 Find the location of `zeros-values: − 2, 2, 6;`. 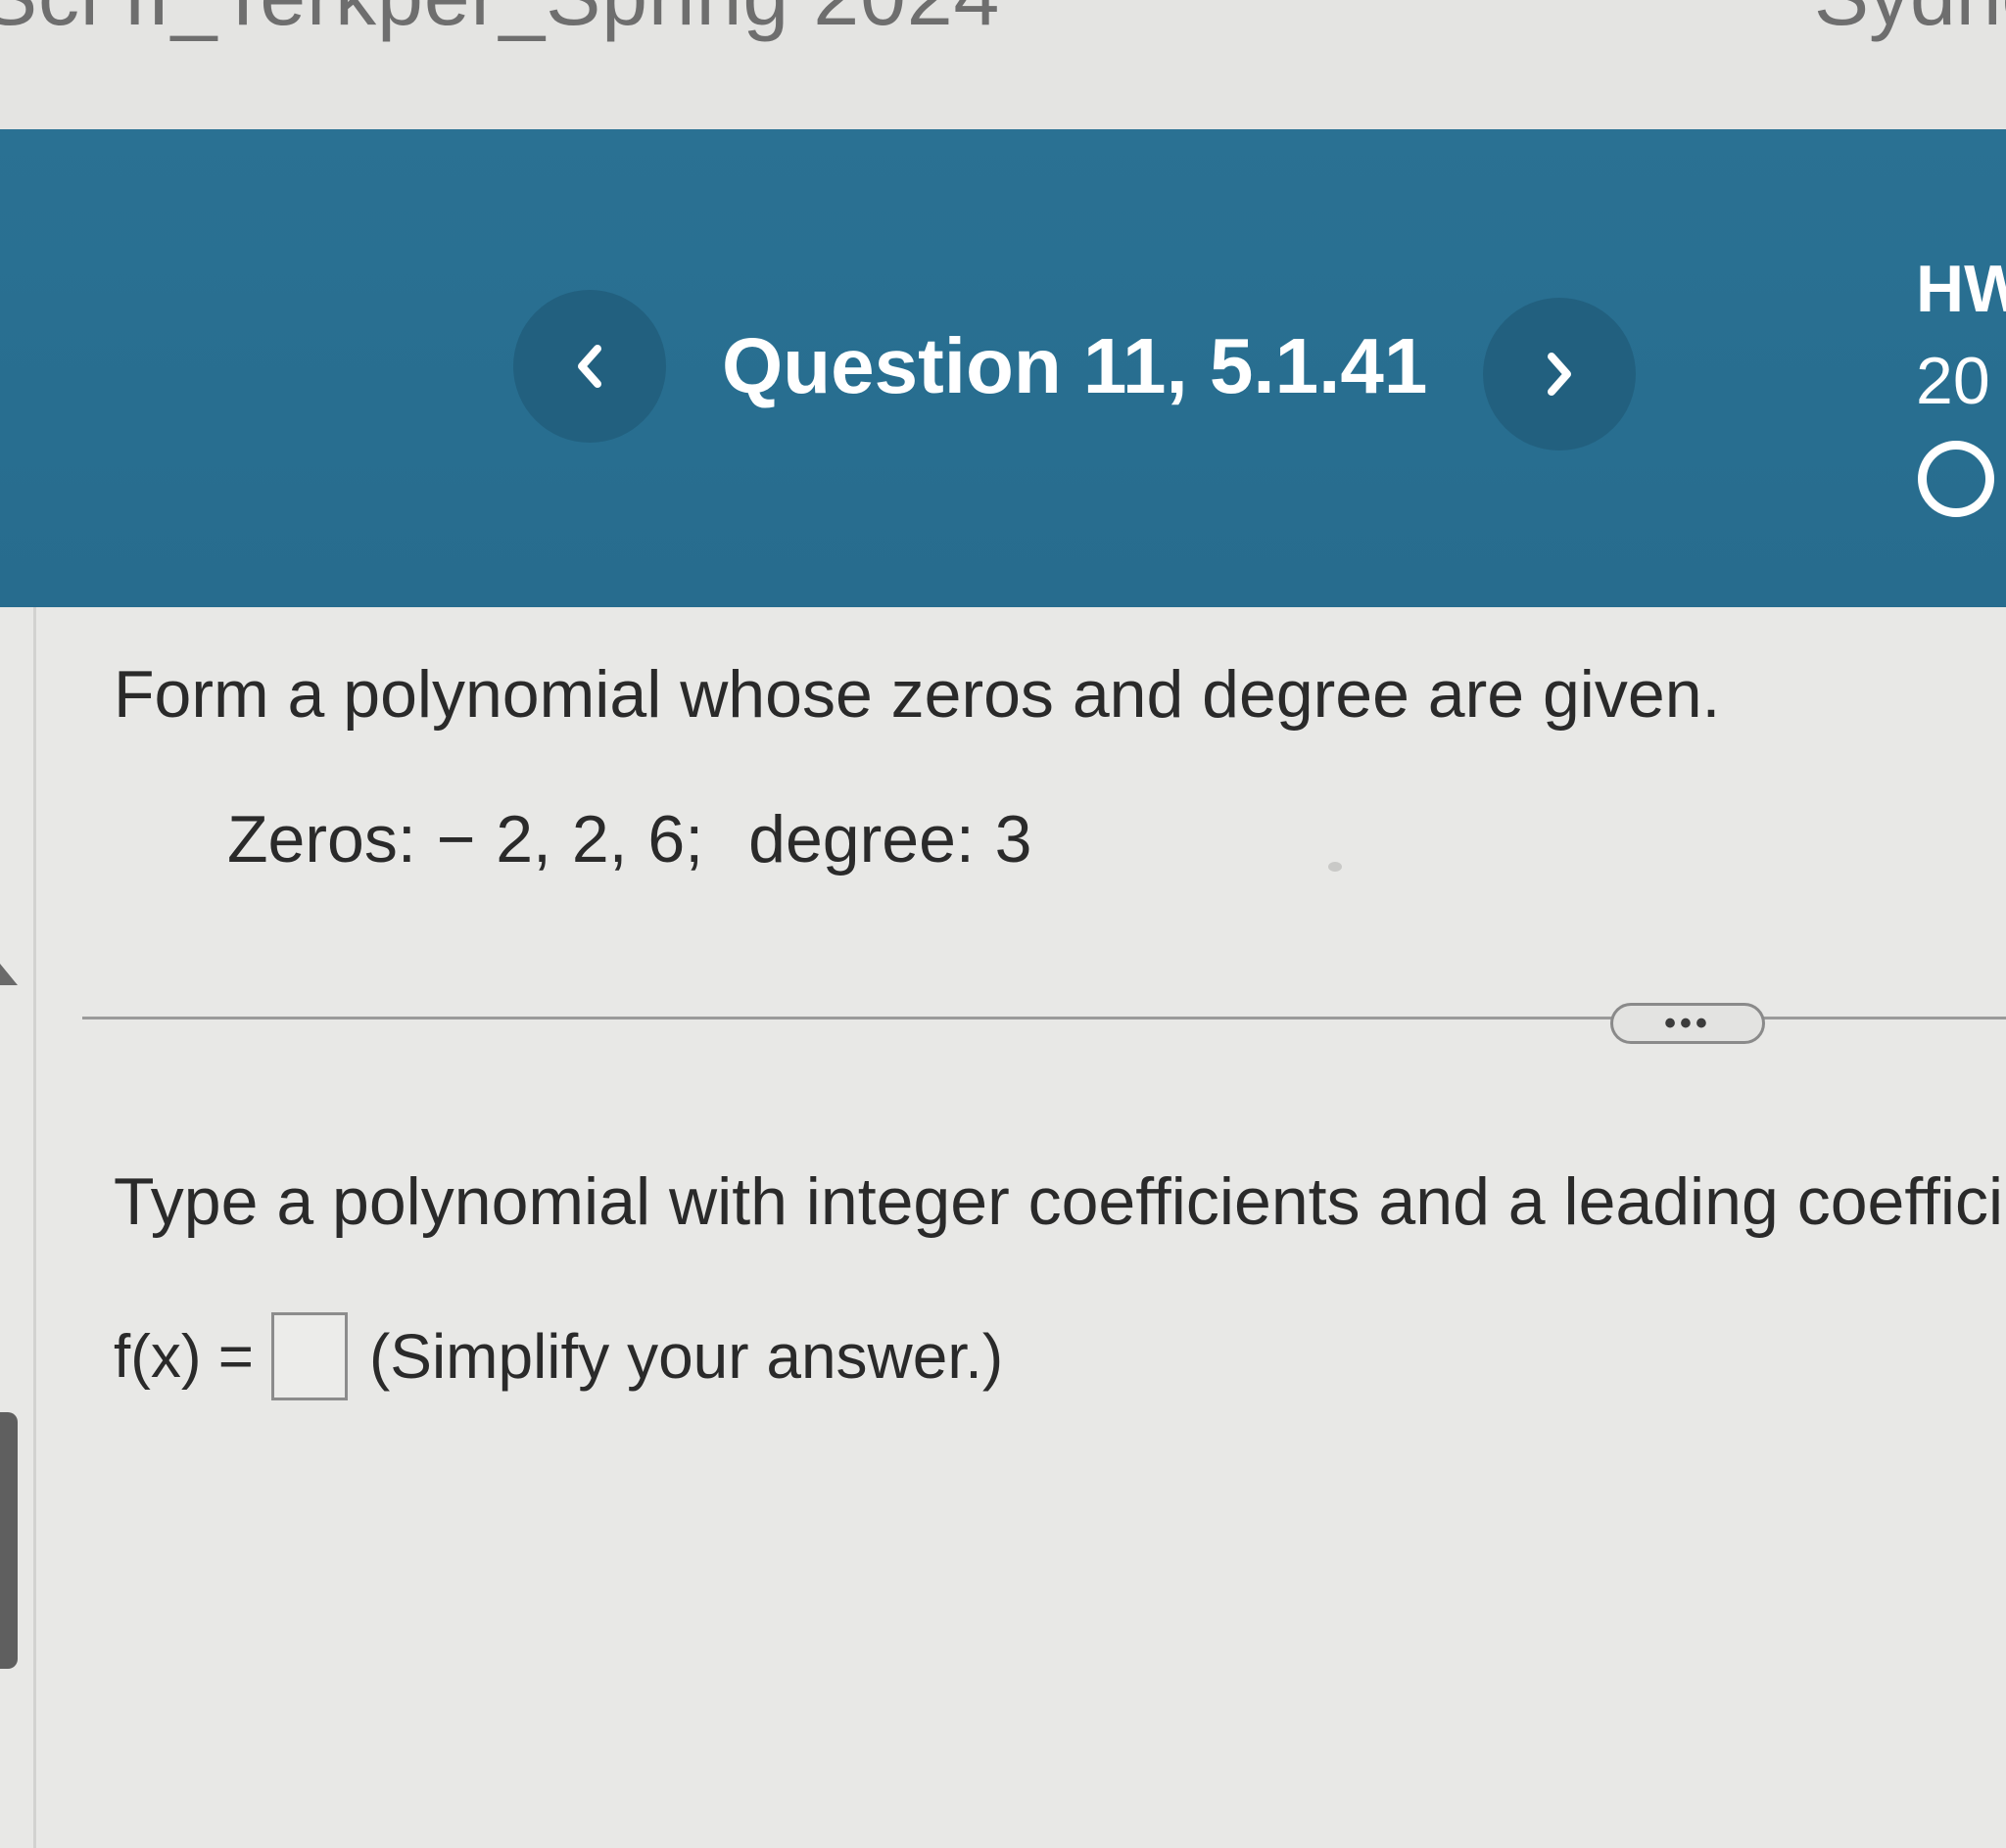

zeros-values: − 2, 2, 6; is located at coordinates (570, 839).